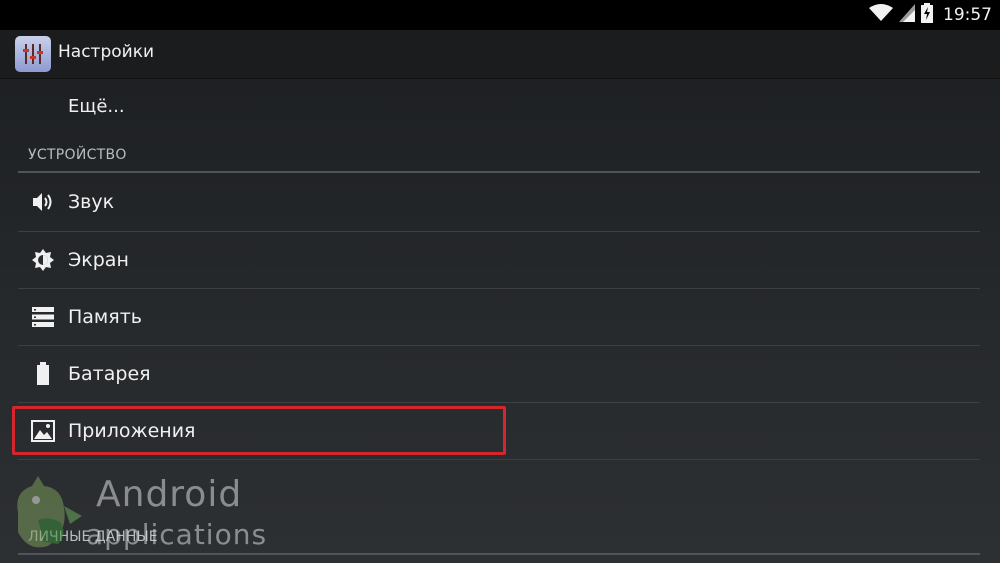 The image size is (1000, 563). Describe the element at coordinates (77, 155) in the screenshot. I see `section-header-device: УСТРОЙСТВО` at that location.